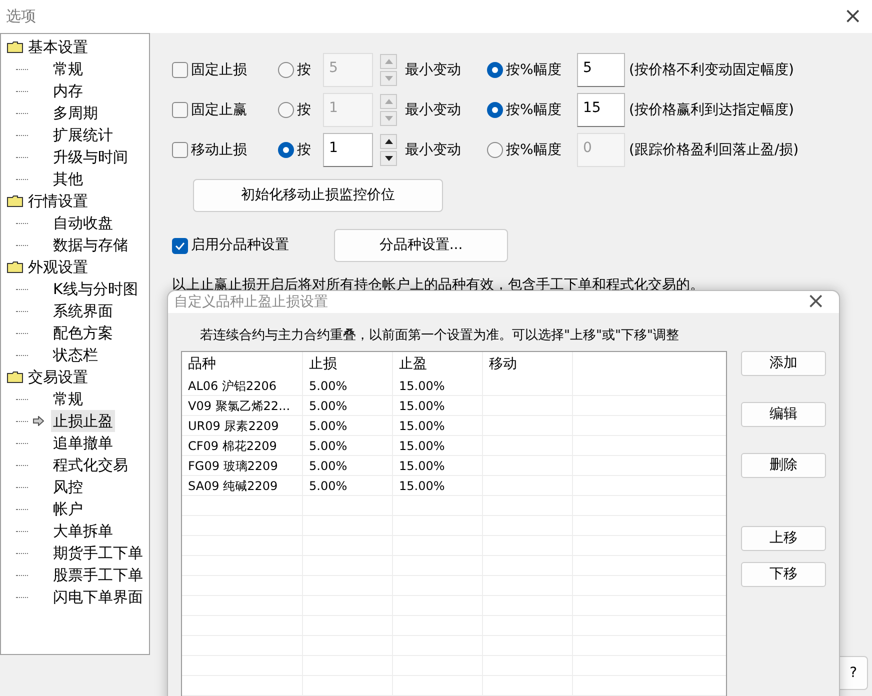 This screenshot has height=696, width=872. Describe the element at coordinates (242, 445) in the screenshot. I see `table-cell: CF09 棉花2209` at that location.